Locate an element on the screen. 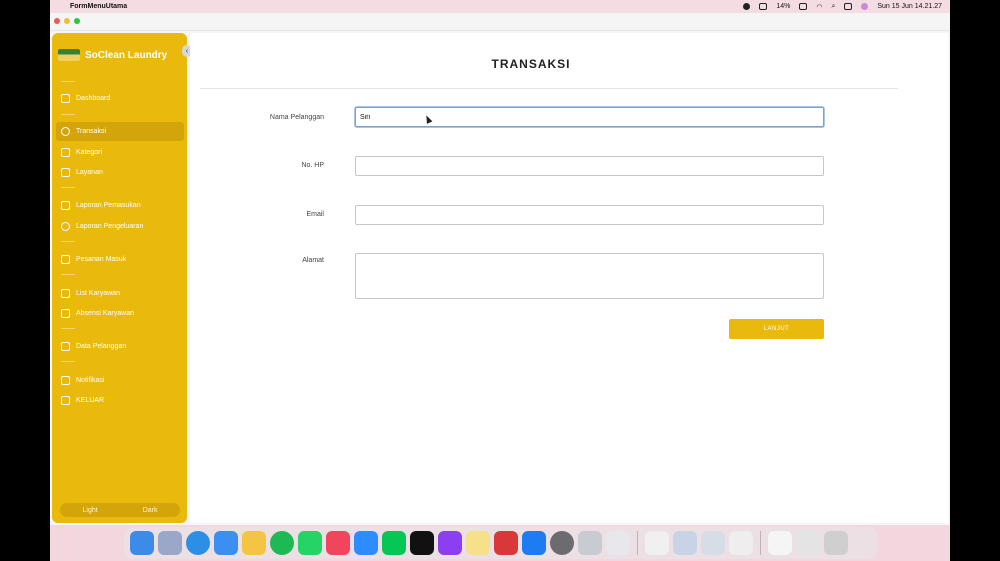 Image resolution: width=1000 pixels, height=561 pixels. search-icon: ⌕ is located at coordinates (833, 7).